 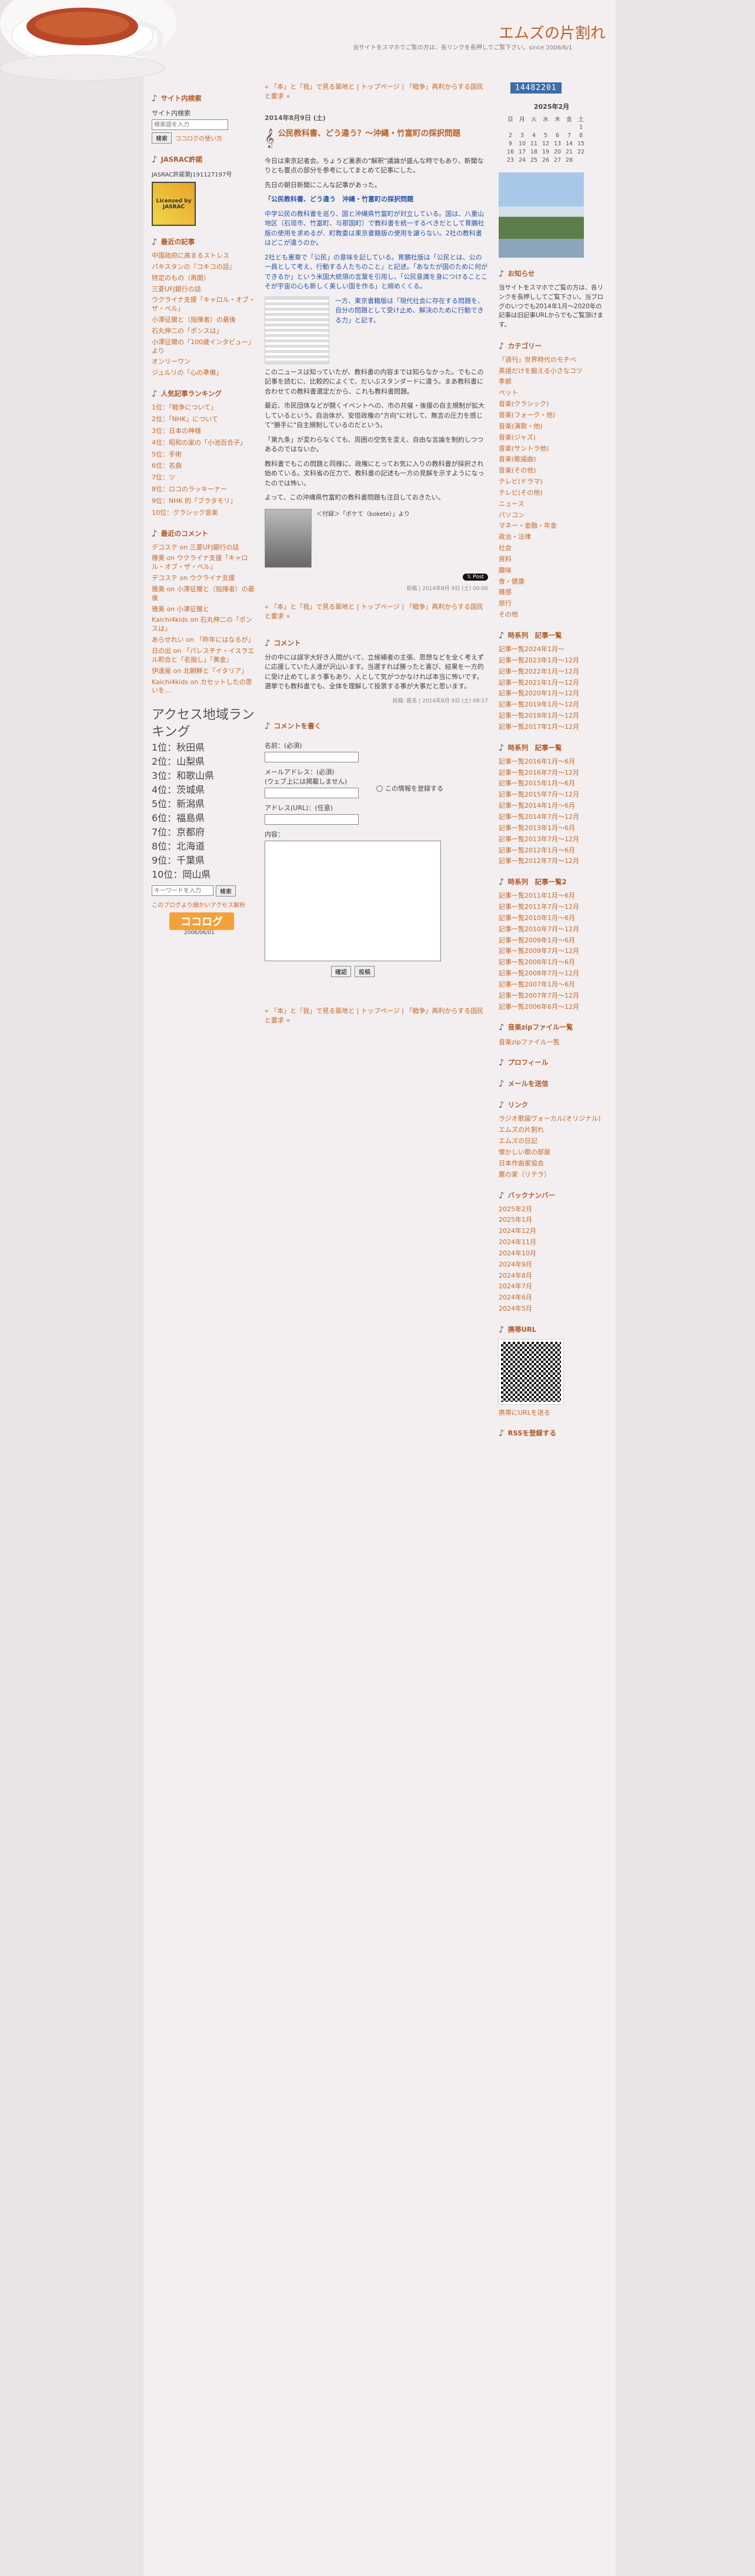 What do you see at coordinates (551, 1141) in the screenshot?
I see `external-link: エムズの日記` at bounding box center [551, 1141].